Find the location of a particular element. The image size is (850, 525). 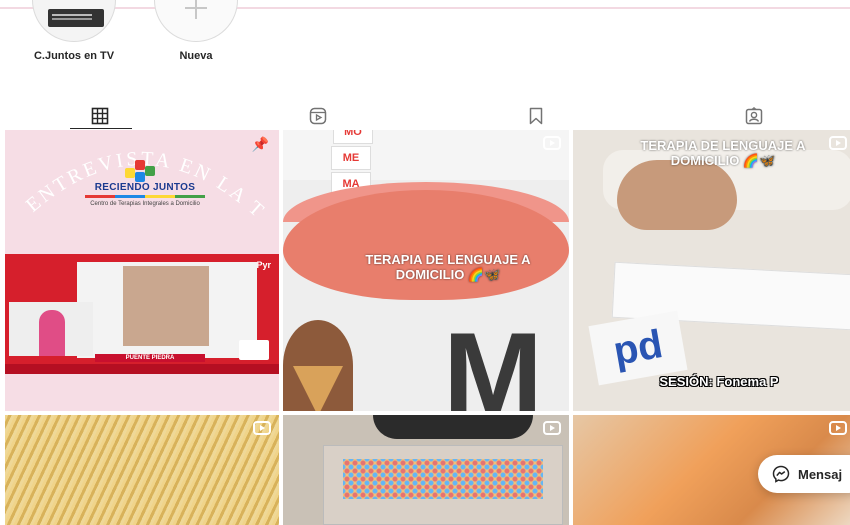

plus-icon is located at coordinates (196, 21).